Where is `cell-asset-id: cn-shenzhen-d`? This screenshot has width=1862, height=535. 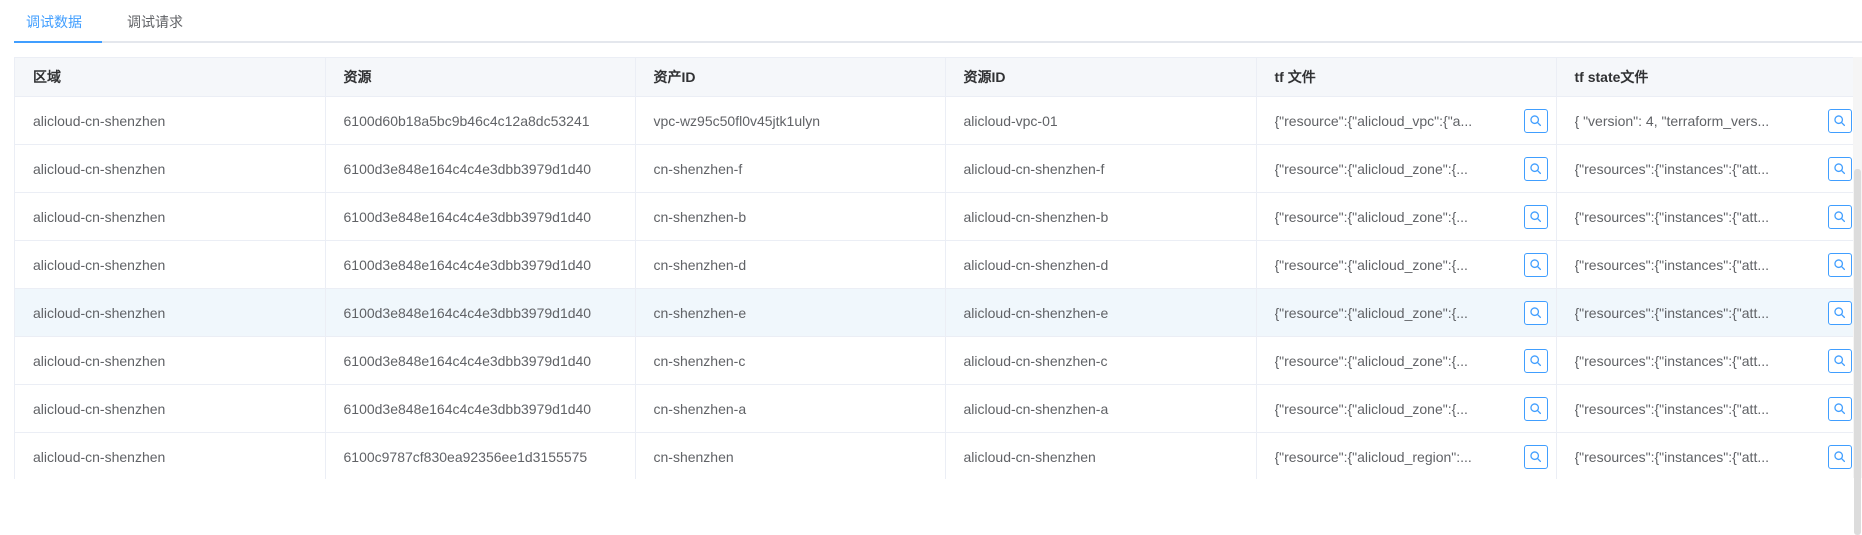
cell-asset-id: cn-shenzhen-d is located at coordinates (790, 264).